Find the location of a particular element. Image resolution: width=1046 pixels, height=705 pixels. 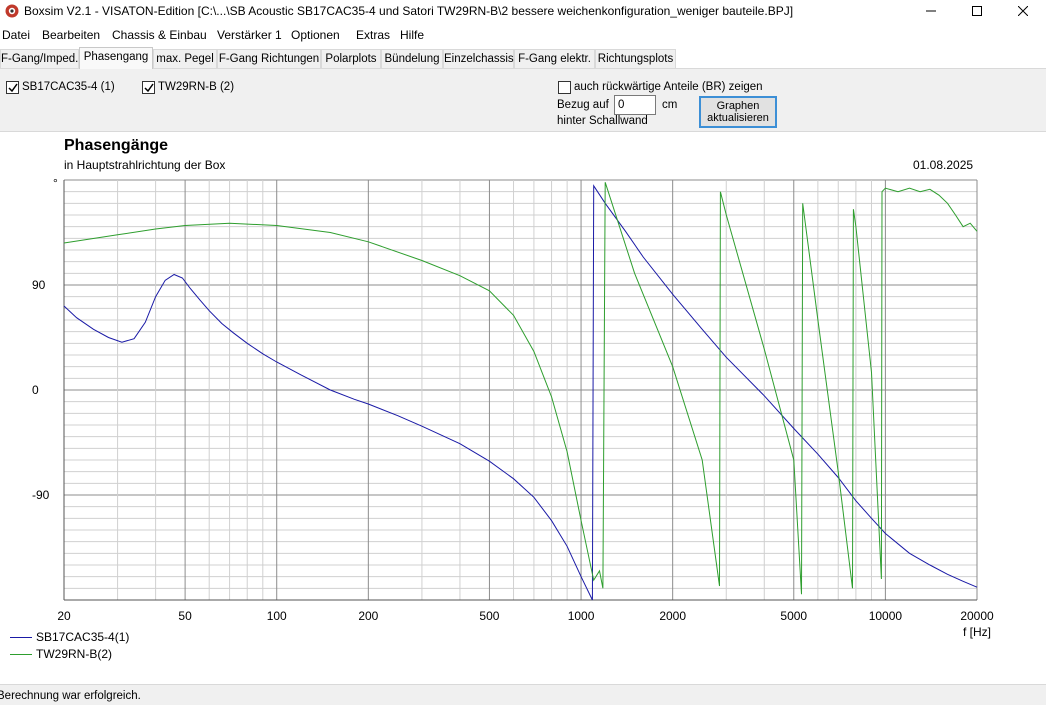

x-axis-label: f [Hz] is located at coordinates (977, 632).